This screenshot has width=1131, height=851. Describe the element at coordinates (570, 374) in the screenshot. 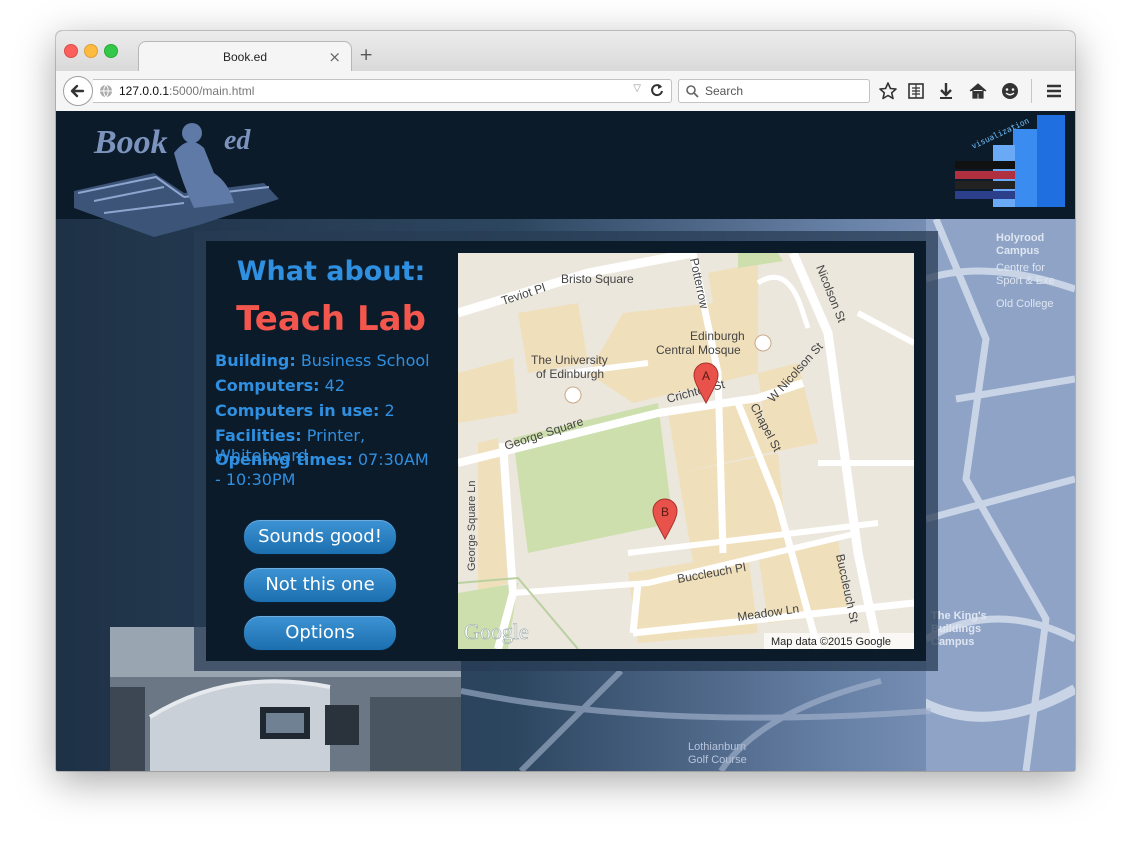

I see `map-label-of-edinburgh: of Edinburgh` at that location.